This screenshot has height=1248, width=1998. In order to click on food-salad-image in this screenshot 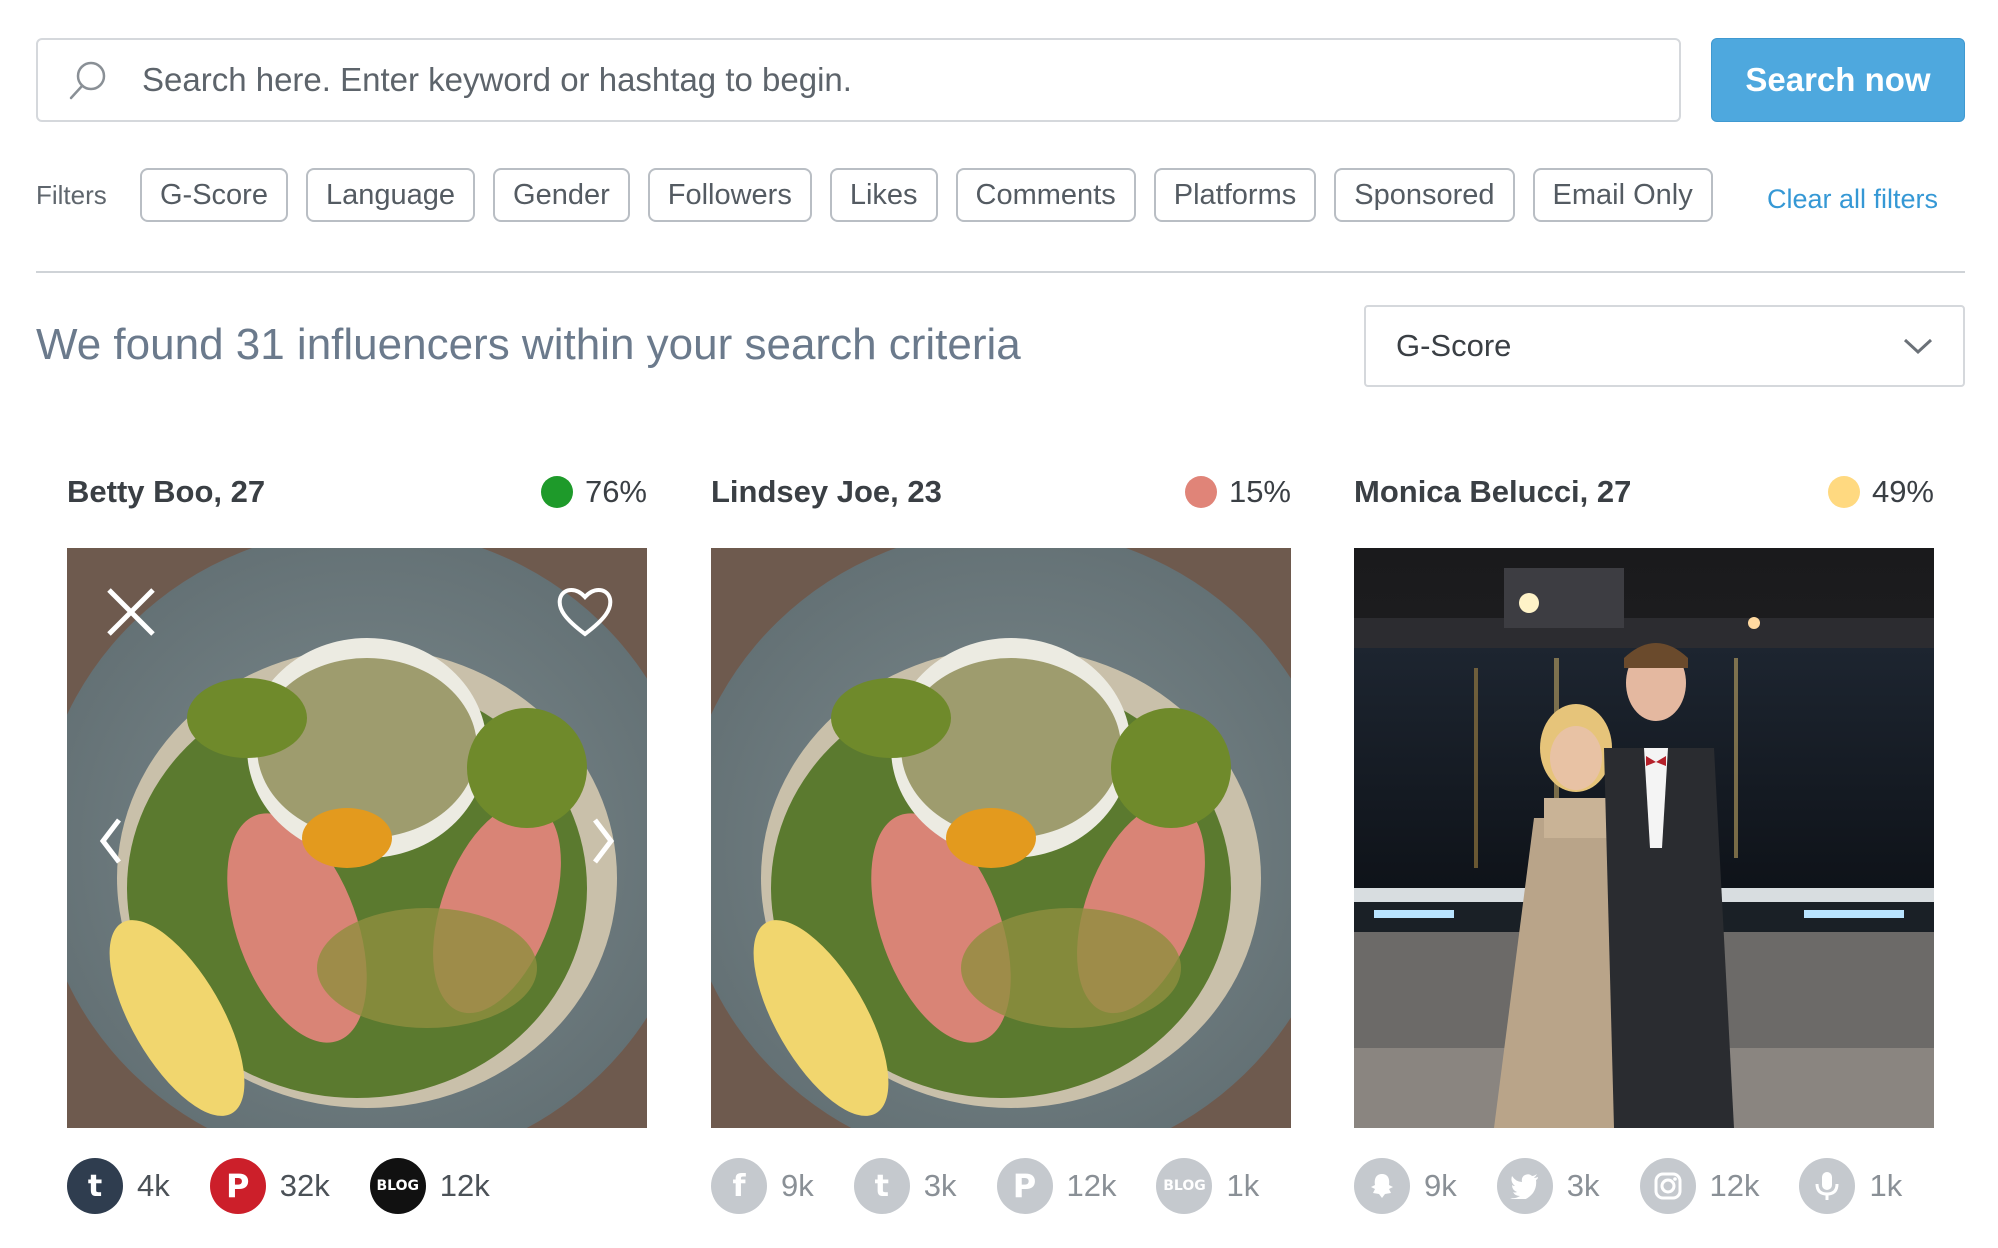, I will do `click(1001, 838)`.